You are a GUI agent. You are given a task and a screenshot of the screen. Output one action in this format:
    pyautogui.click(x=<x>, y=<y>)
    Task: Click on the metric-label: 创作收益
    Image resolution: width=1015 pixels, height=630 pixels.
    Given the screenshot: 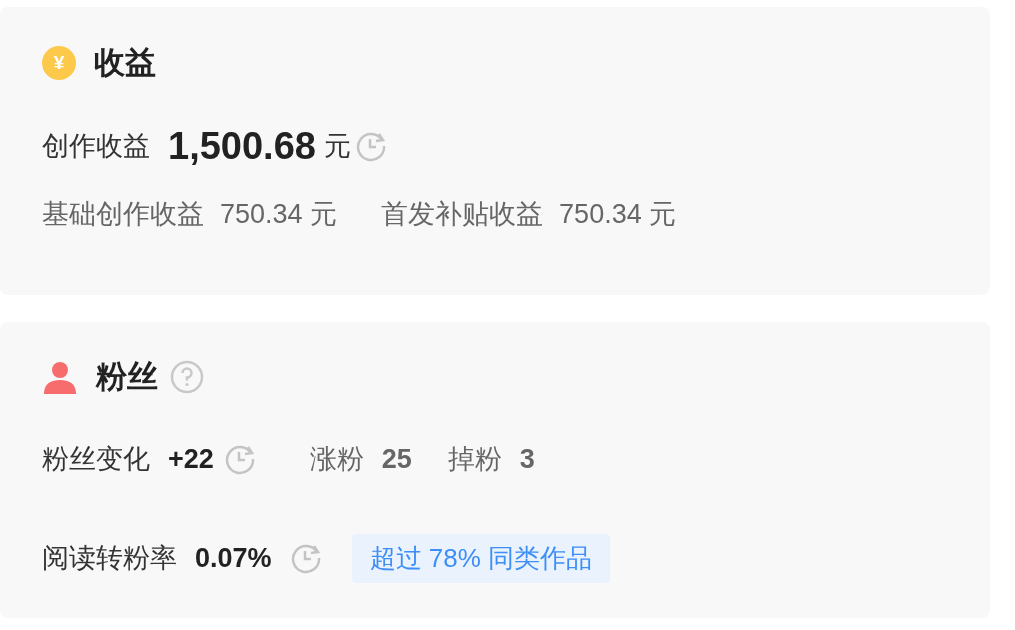 What is the action you would take?
    pyautogui.click(x=96, y=146)
    